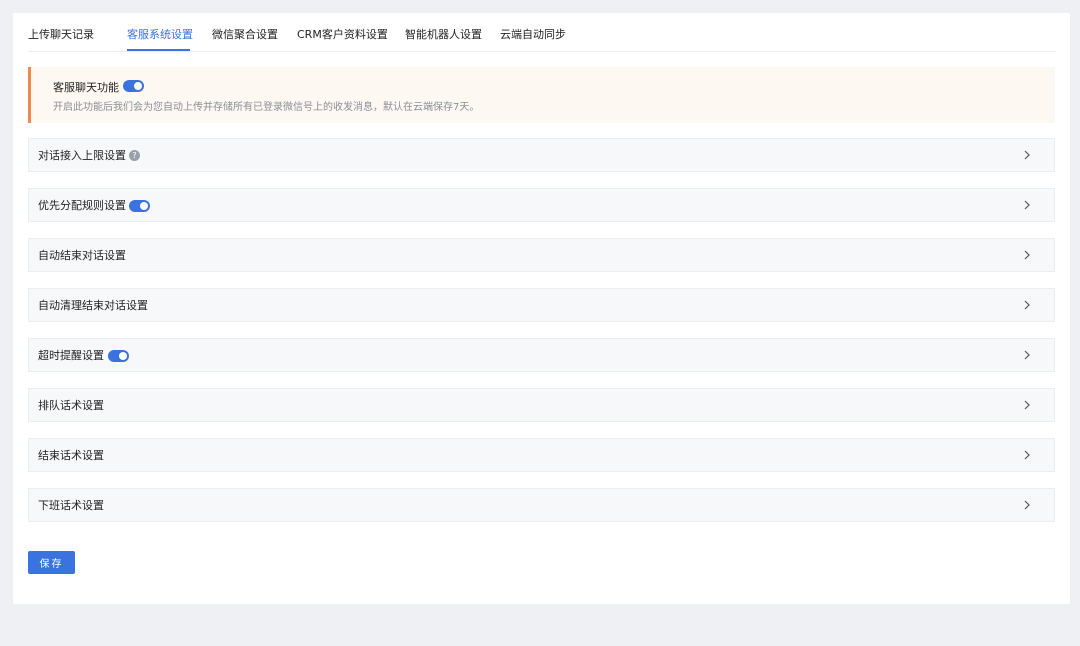  What do you see at coordinates (93, 305) in the screenshot?
I see `panel-label: 自动清理结束对话设置` at bounding box center [93, 305].